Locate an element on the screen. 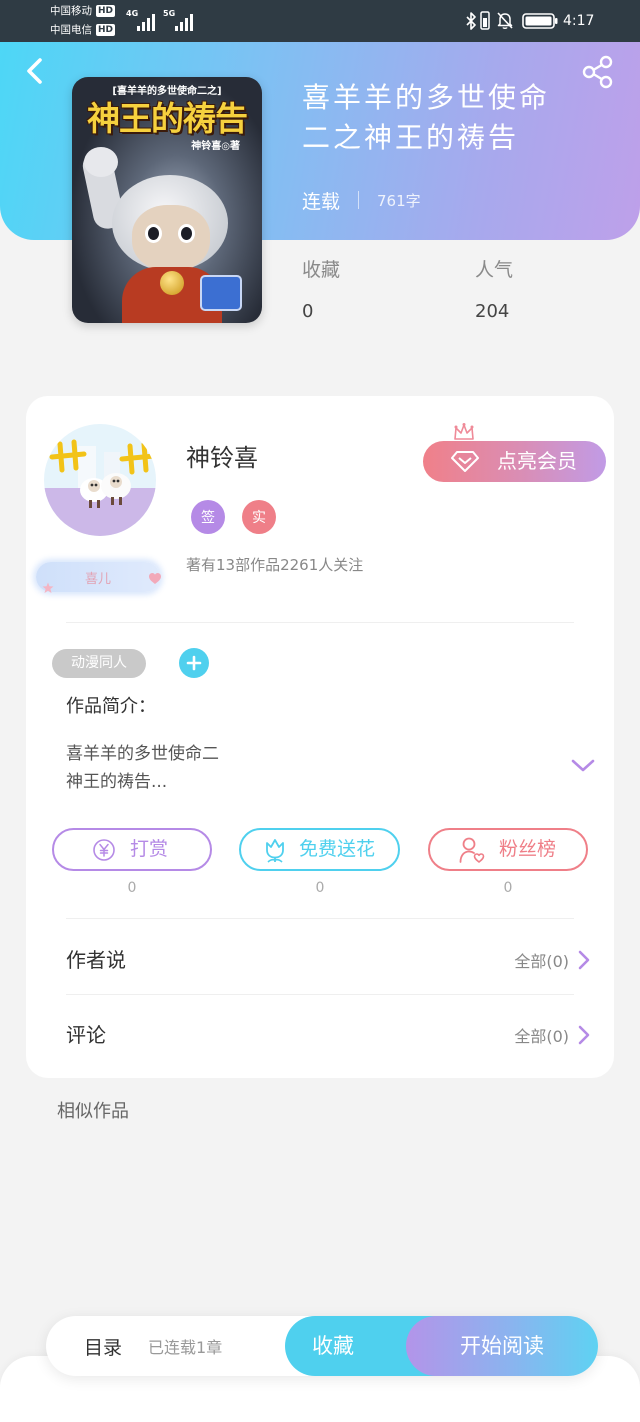 This screenshot has width=640, height=1422. battery-icon is located at coordinates (540, 21).